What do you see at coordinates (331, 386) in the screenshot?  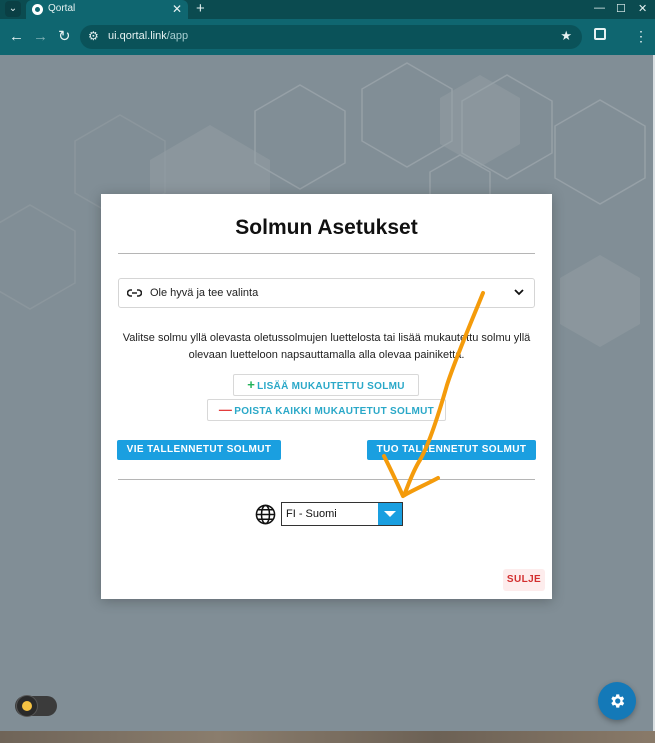 I see `add-custom-node-label: LISÄÄ MUKAUTETTU SOLMU` at bounding box center [331, 386].